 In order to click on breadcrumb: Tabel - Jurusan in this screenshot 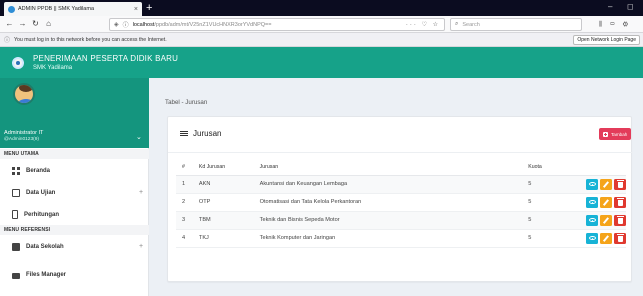, I will do `click(186, 102)`.